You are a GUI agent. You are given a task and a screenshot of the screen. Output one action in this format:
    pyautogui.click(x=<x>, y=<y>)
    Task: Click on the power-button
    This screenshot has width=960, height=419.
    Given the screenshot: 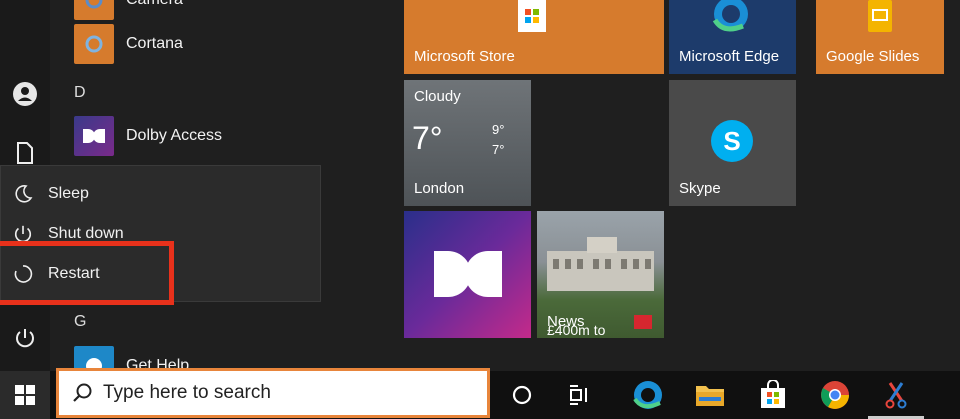 What is the action you would take?
    pyautogui.click(x=25, y=338)
    